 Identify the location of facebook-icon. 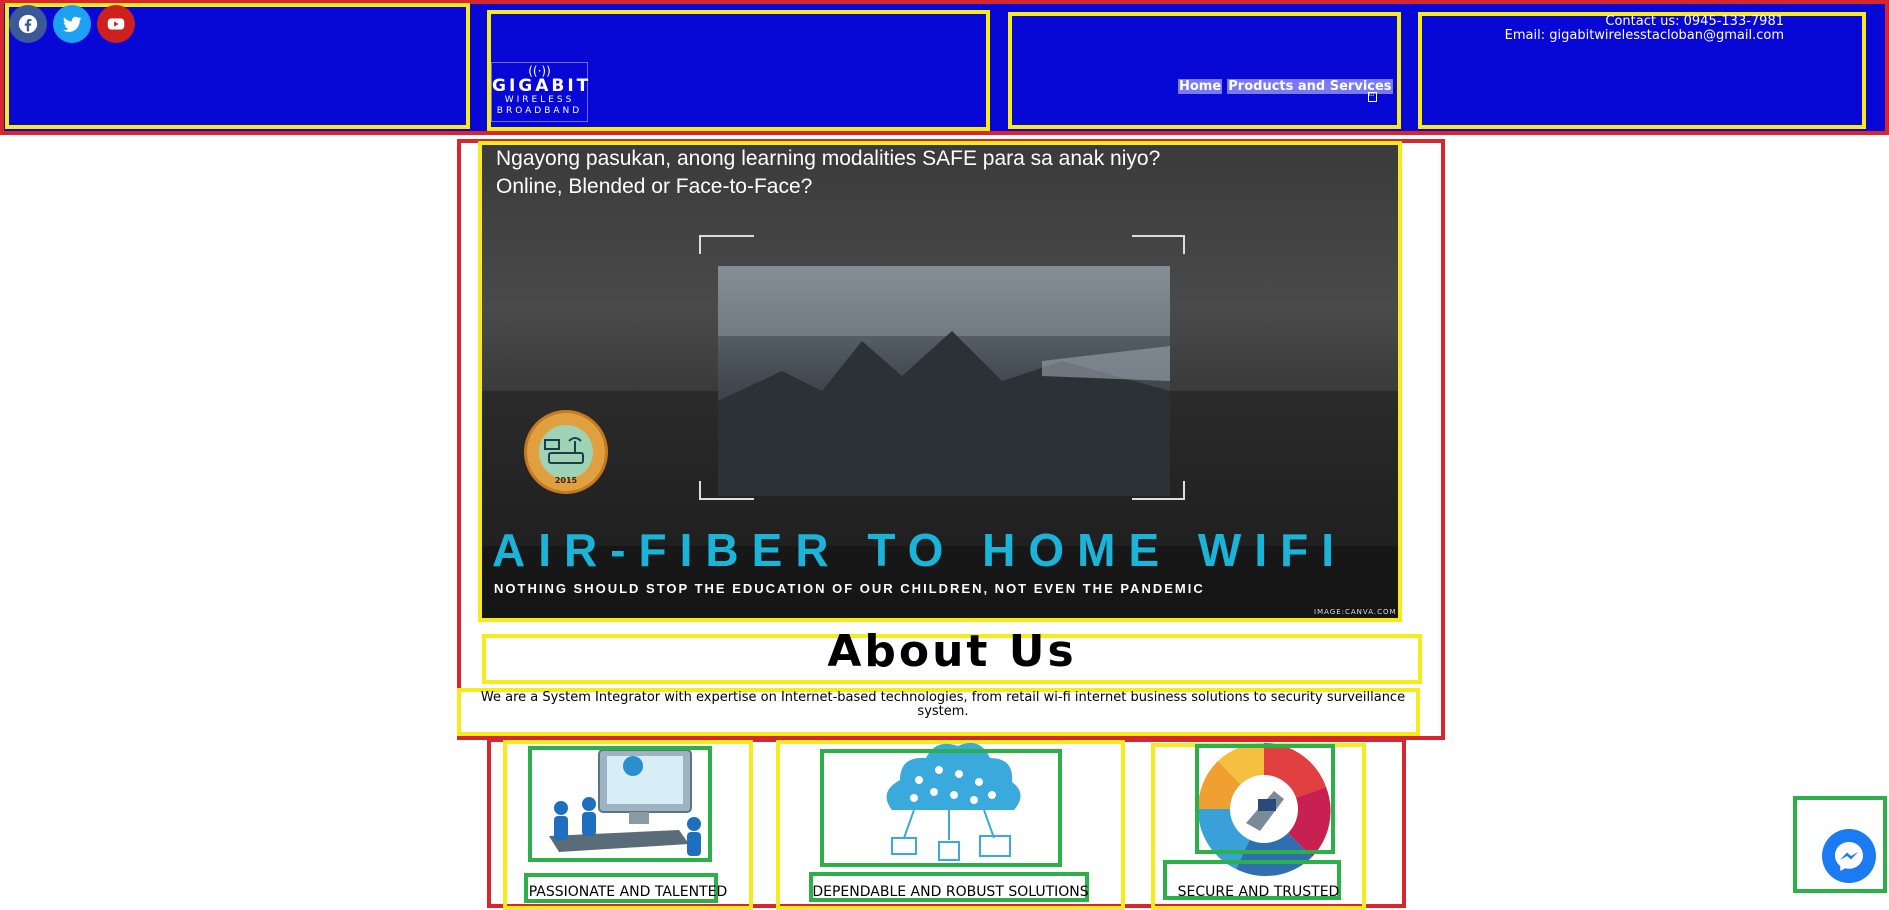
(28, 24).